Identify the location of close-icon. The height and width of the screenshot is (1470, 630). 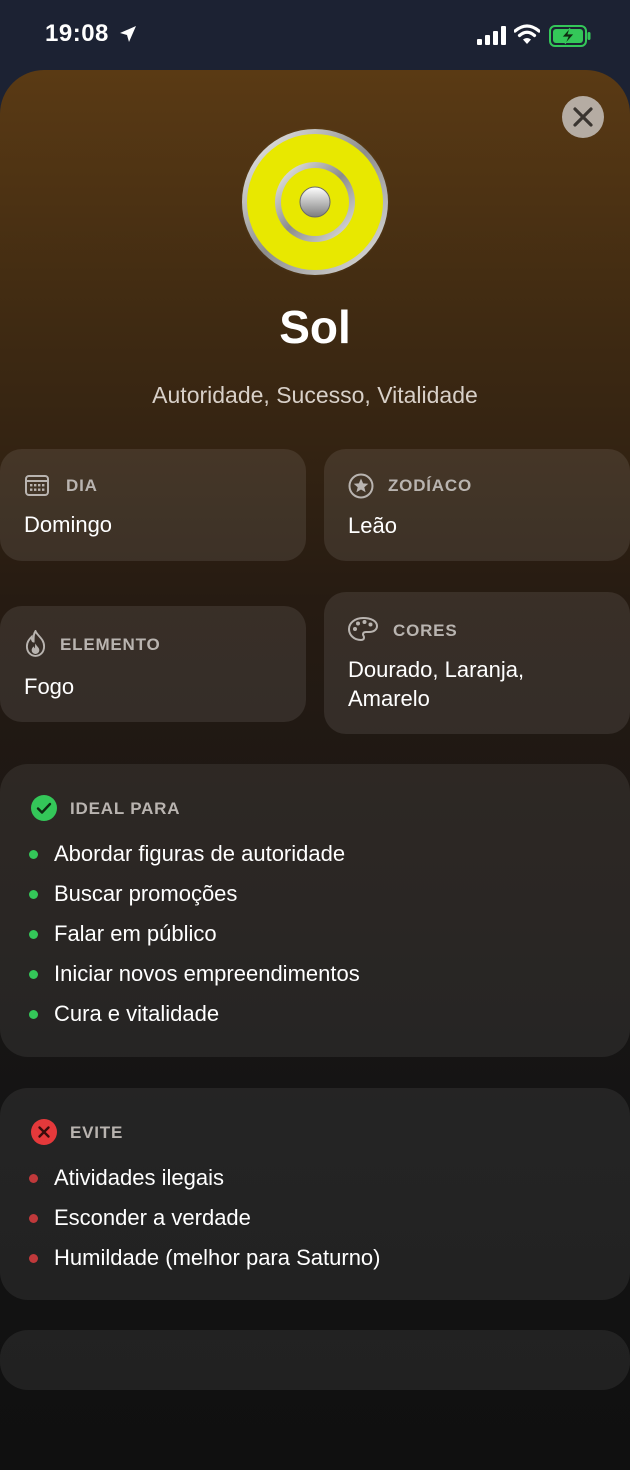
(583, 117).